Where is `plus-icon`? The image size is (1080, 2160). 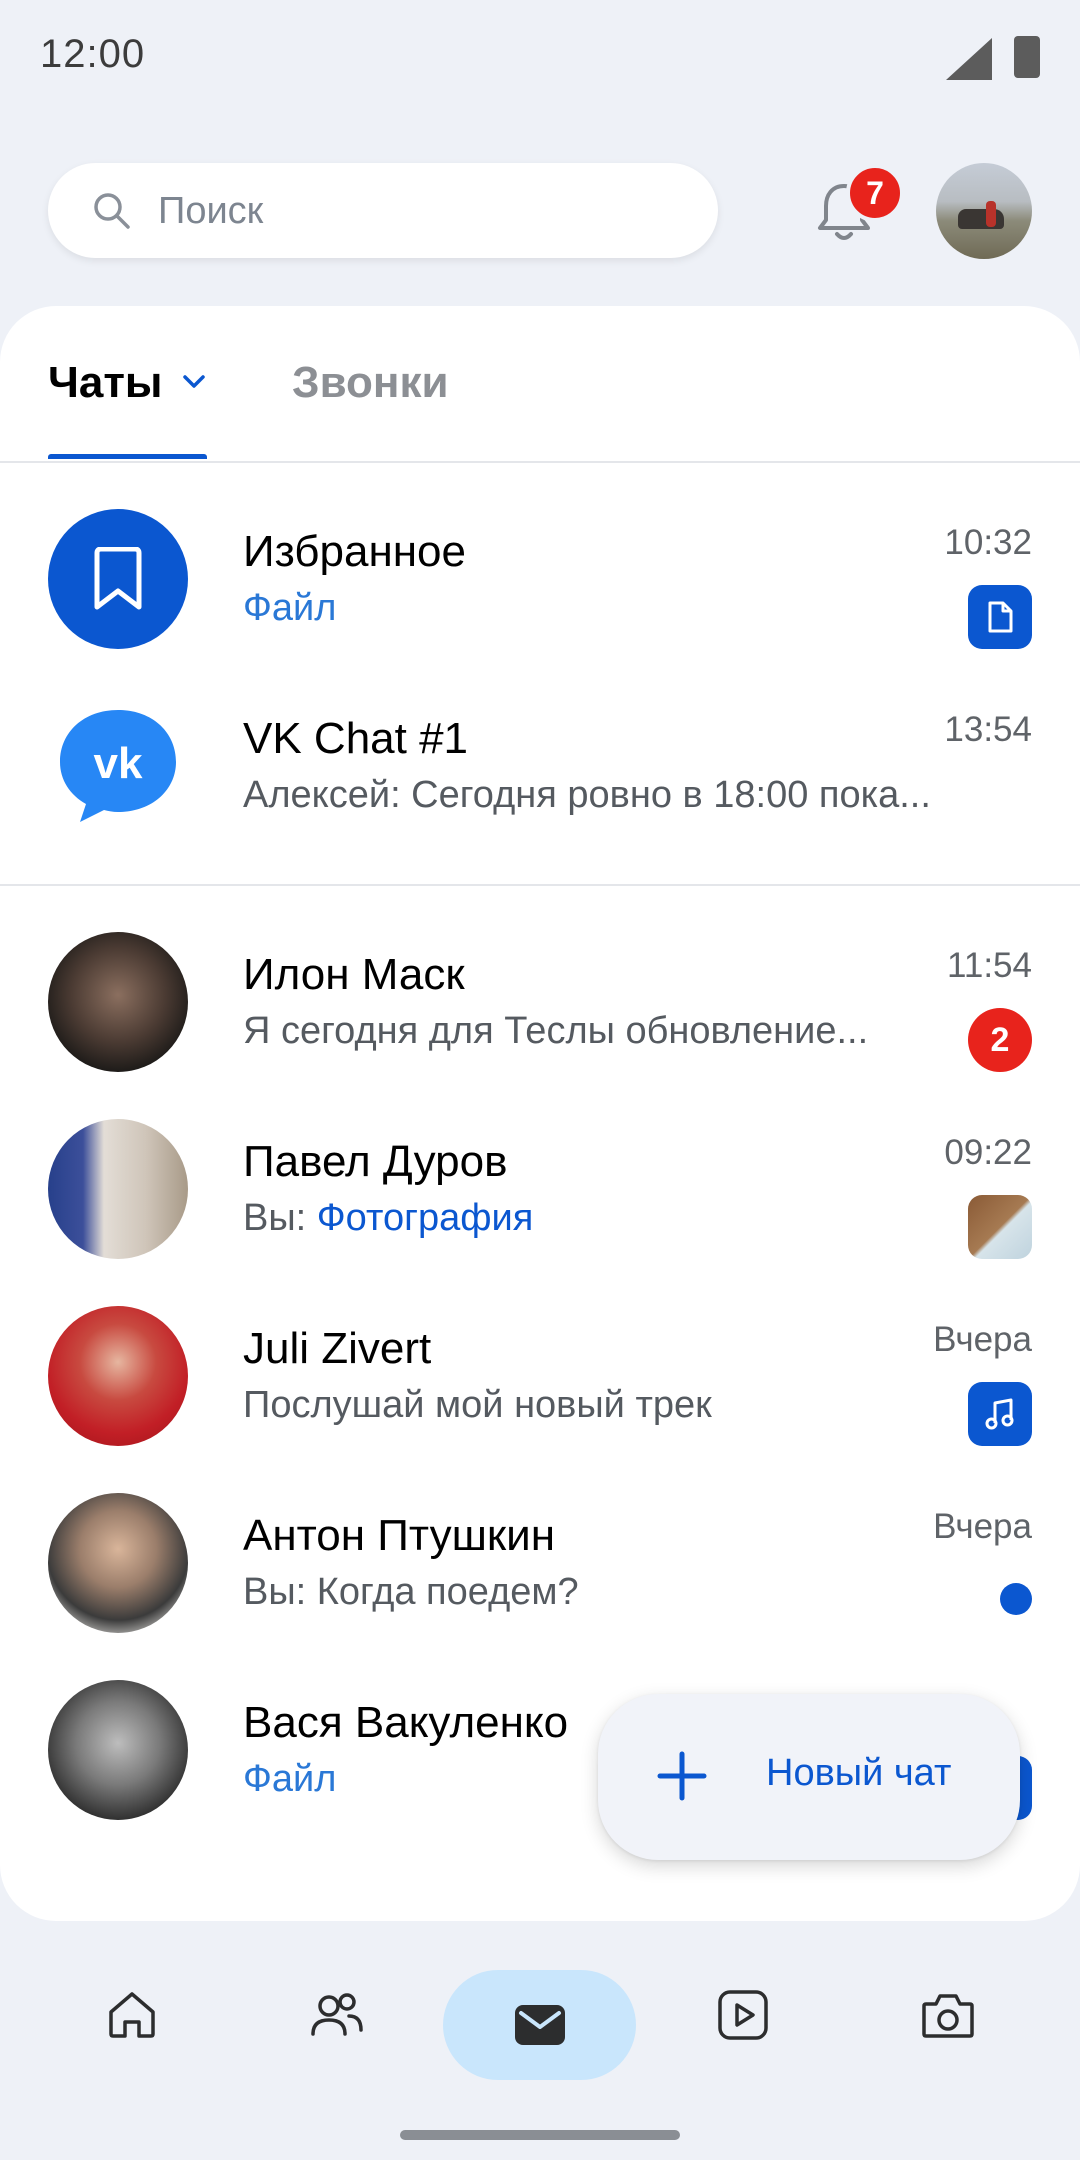 plus-icon is located at coordinates (682, 1776).